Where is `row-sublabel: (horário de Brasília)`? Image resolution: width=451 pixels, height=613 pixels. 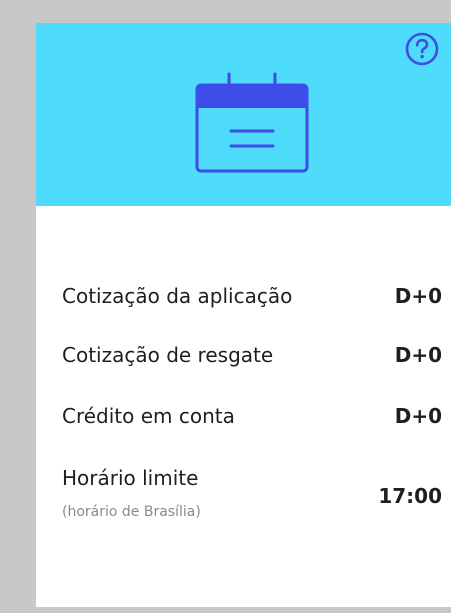
row-sublabel: (horário de Brasília) is located at coordinates (131, 512).